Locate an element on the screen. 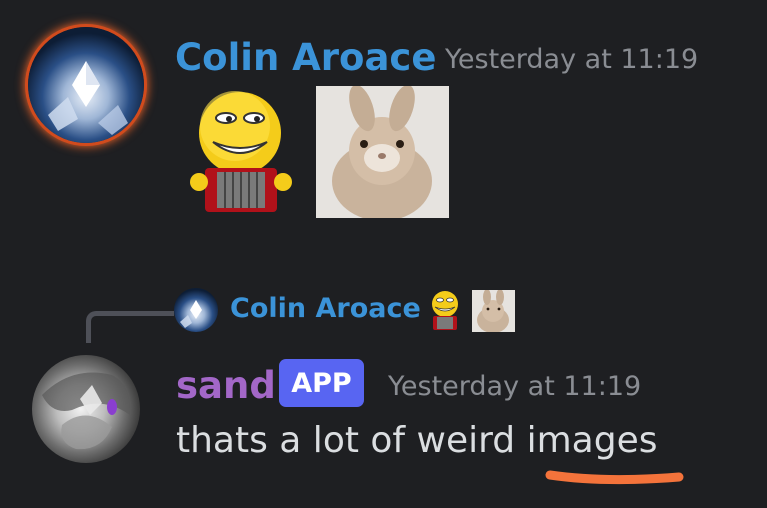 The width and height of the screenshot is (767, 508). accordion-smiley-emoji-image is located at coordinates (240, 152).